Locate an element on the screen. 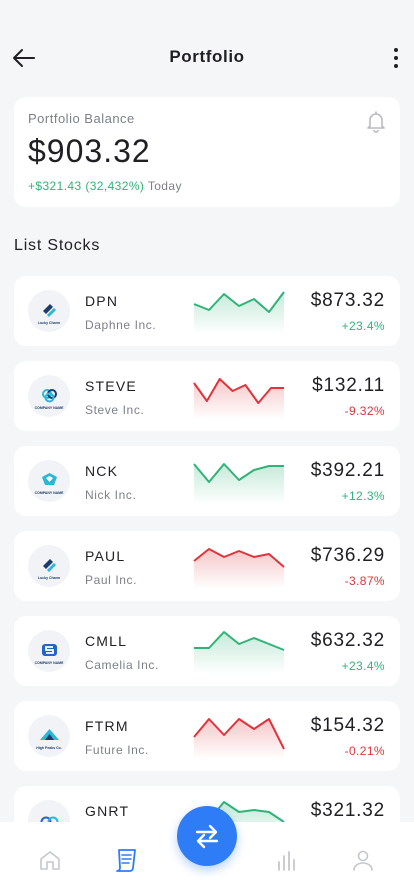 The image size is (414, 896). stock-price: $392.21 is located at coordinates (347, 470).